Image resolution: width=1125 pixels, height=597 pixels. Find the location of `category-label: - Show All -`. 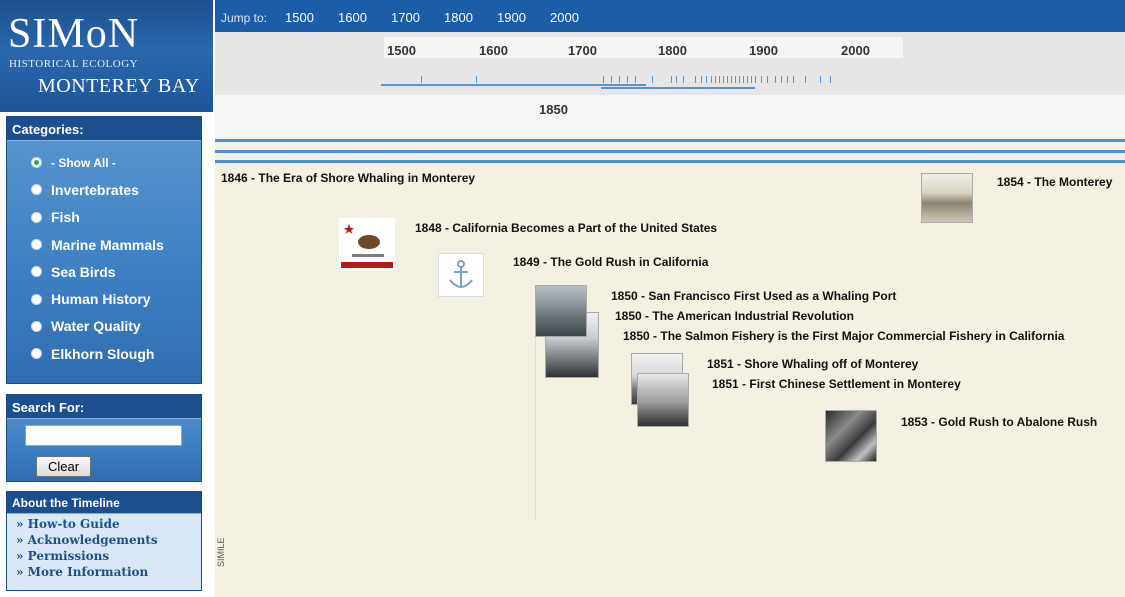

category-label: - Show All - is located at coordinates (83, 162).